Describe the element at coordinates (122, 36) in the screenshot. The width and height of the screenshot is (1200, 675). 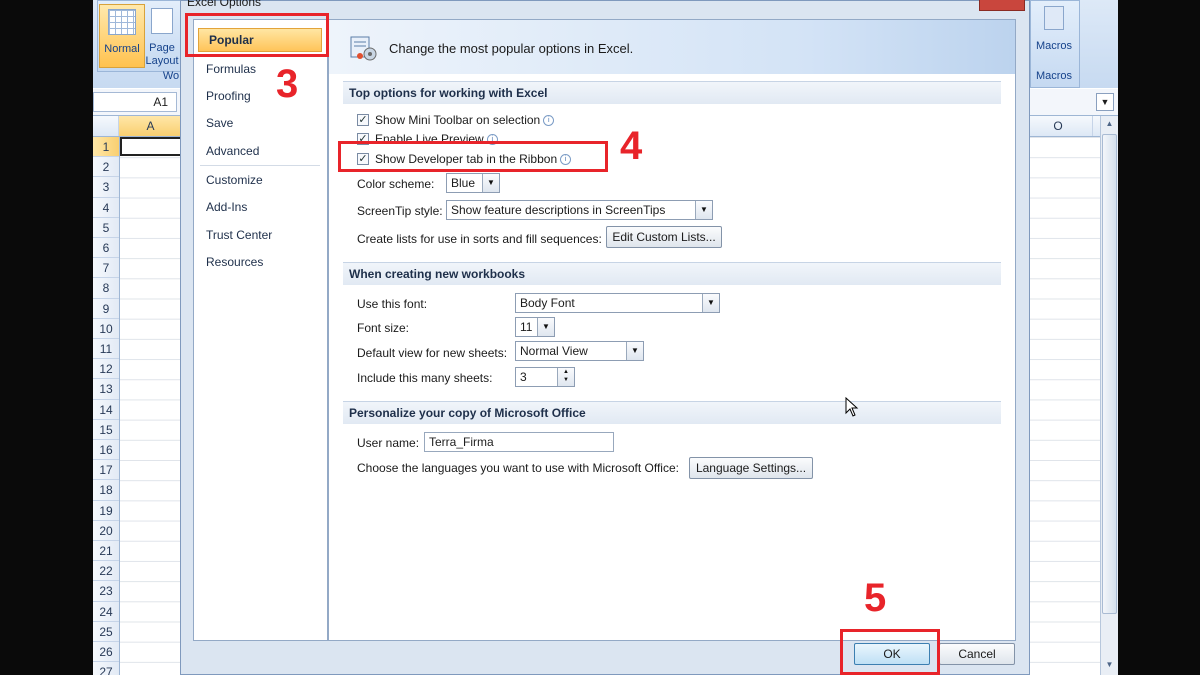
I see `normal-view-button: Normal` at that location.